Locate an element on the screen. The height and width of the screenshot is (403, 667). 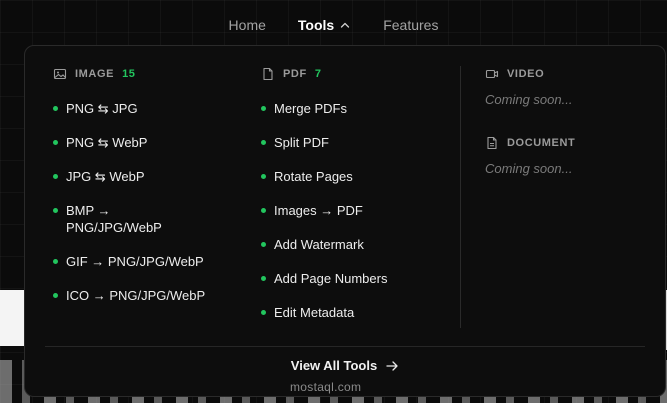
tool-link: Merge PDFs is located at coordinates (361, 108).